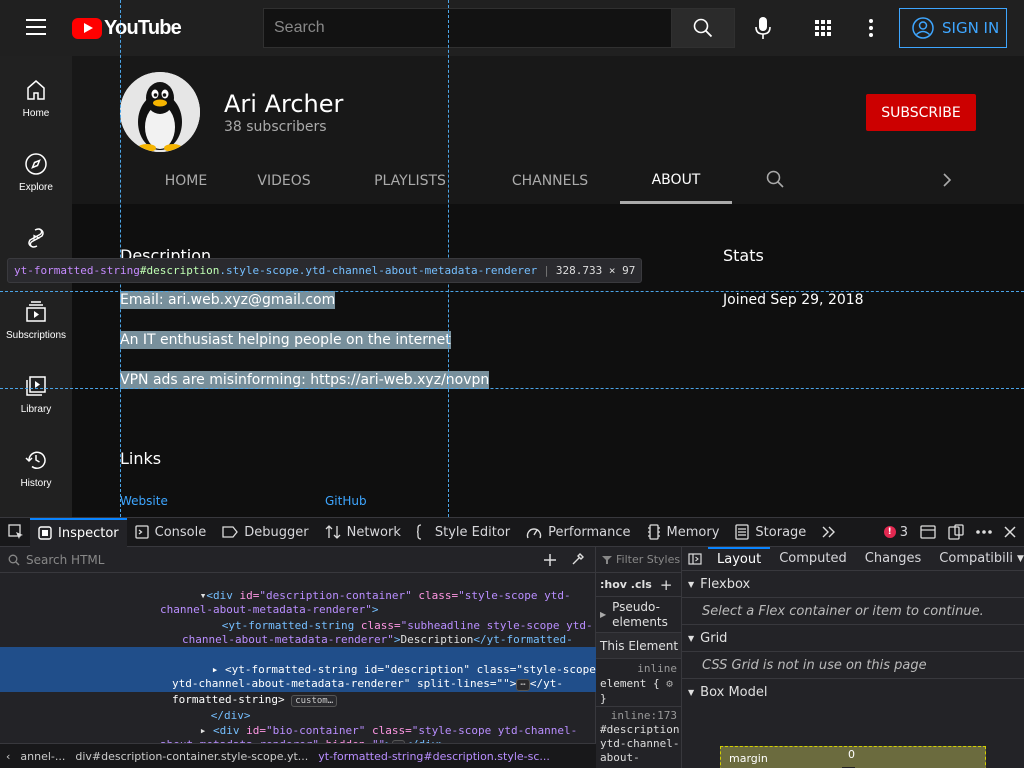  Describe the element at coordinates (88, 533) in the screenshot. I see `tab-label: Inspector` at that location.